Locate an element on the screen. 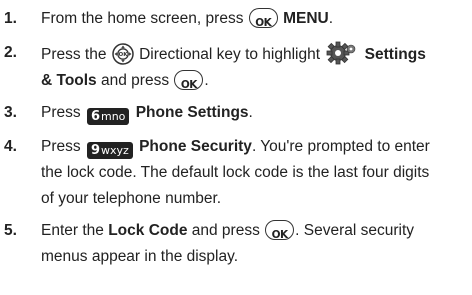 This screenshot has height=295, width=472. step-text: Press the is located at coordinates (74, 54).